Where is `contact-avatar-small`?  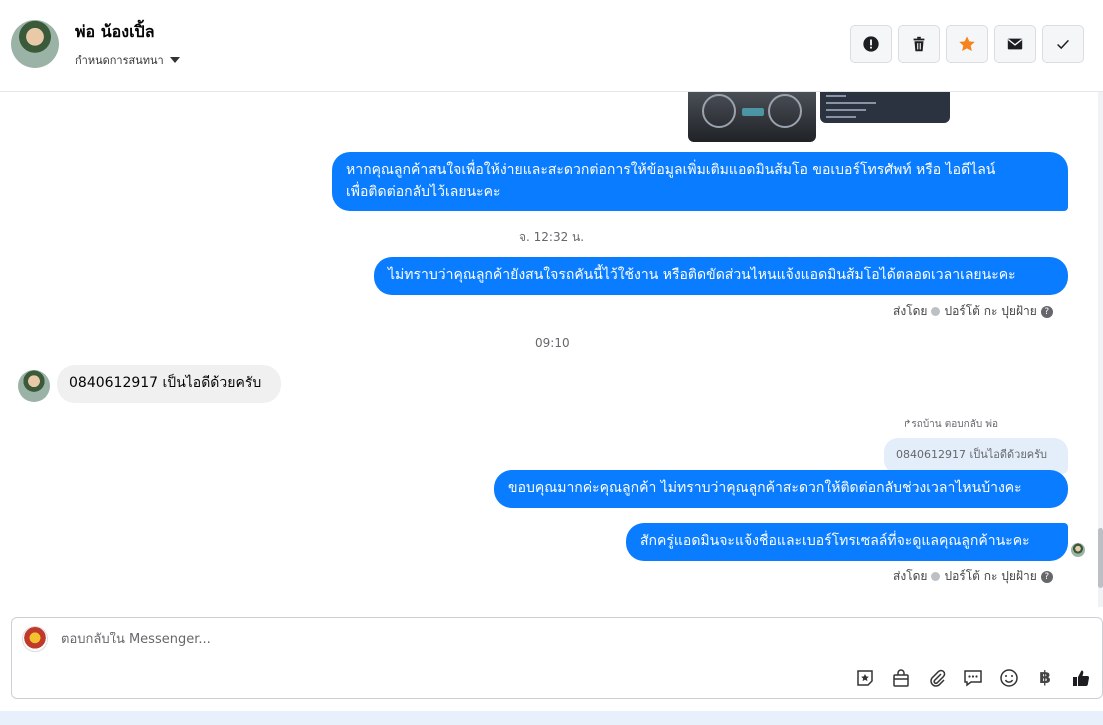 contact-avatar-small is located at coordinates (34, 386).